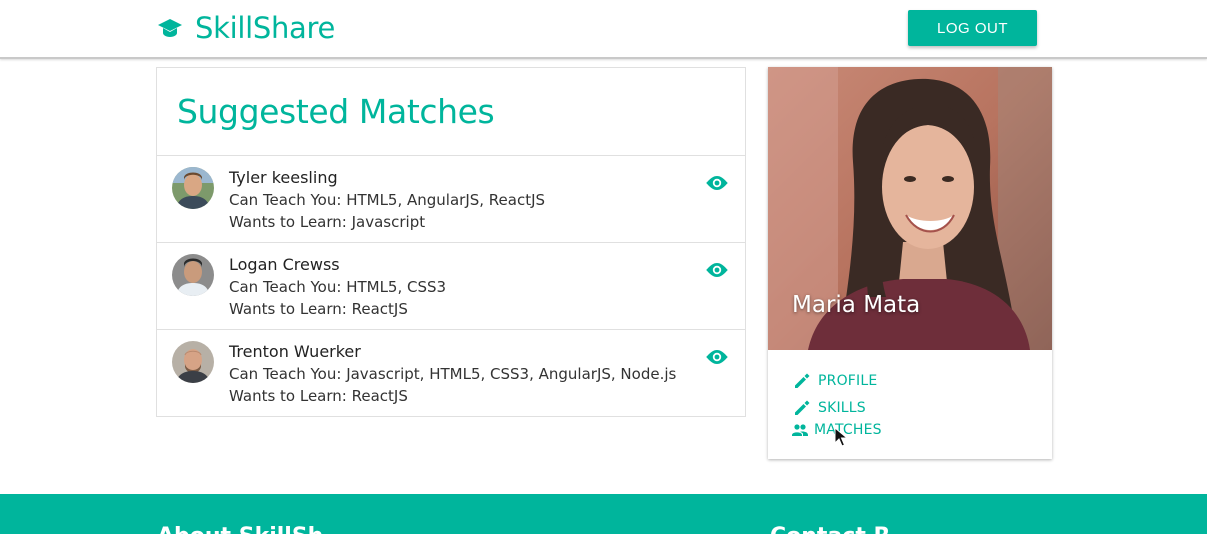 The height and width of the screenshot is (534, 1207). I want to click on page-title: Suggested Matches, so click(336, 111).